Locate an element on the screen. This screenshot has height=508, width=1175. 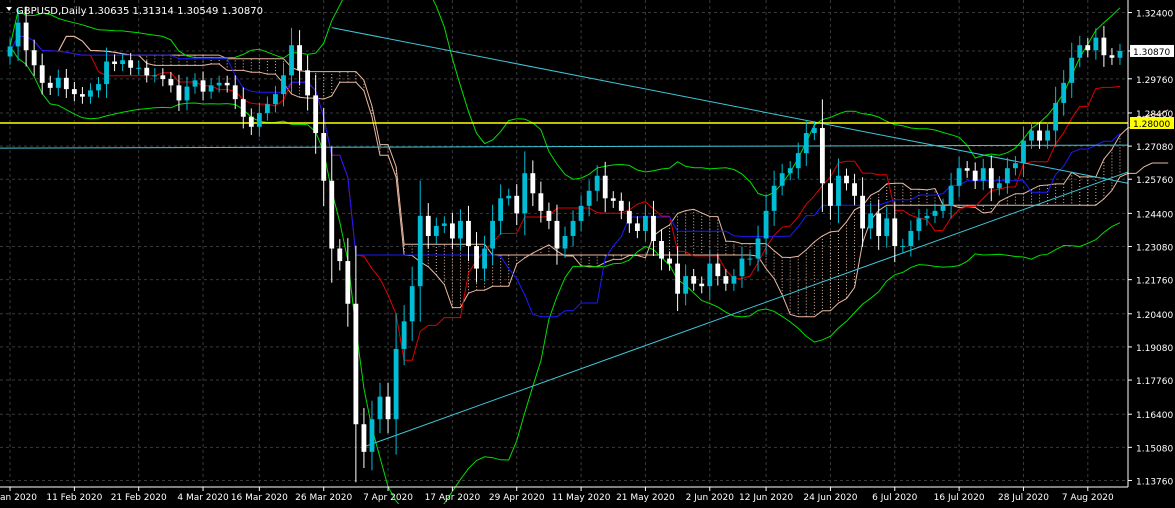
y-tick-label: 1.13760 is located at coordinates (1154, 482).